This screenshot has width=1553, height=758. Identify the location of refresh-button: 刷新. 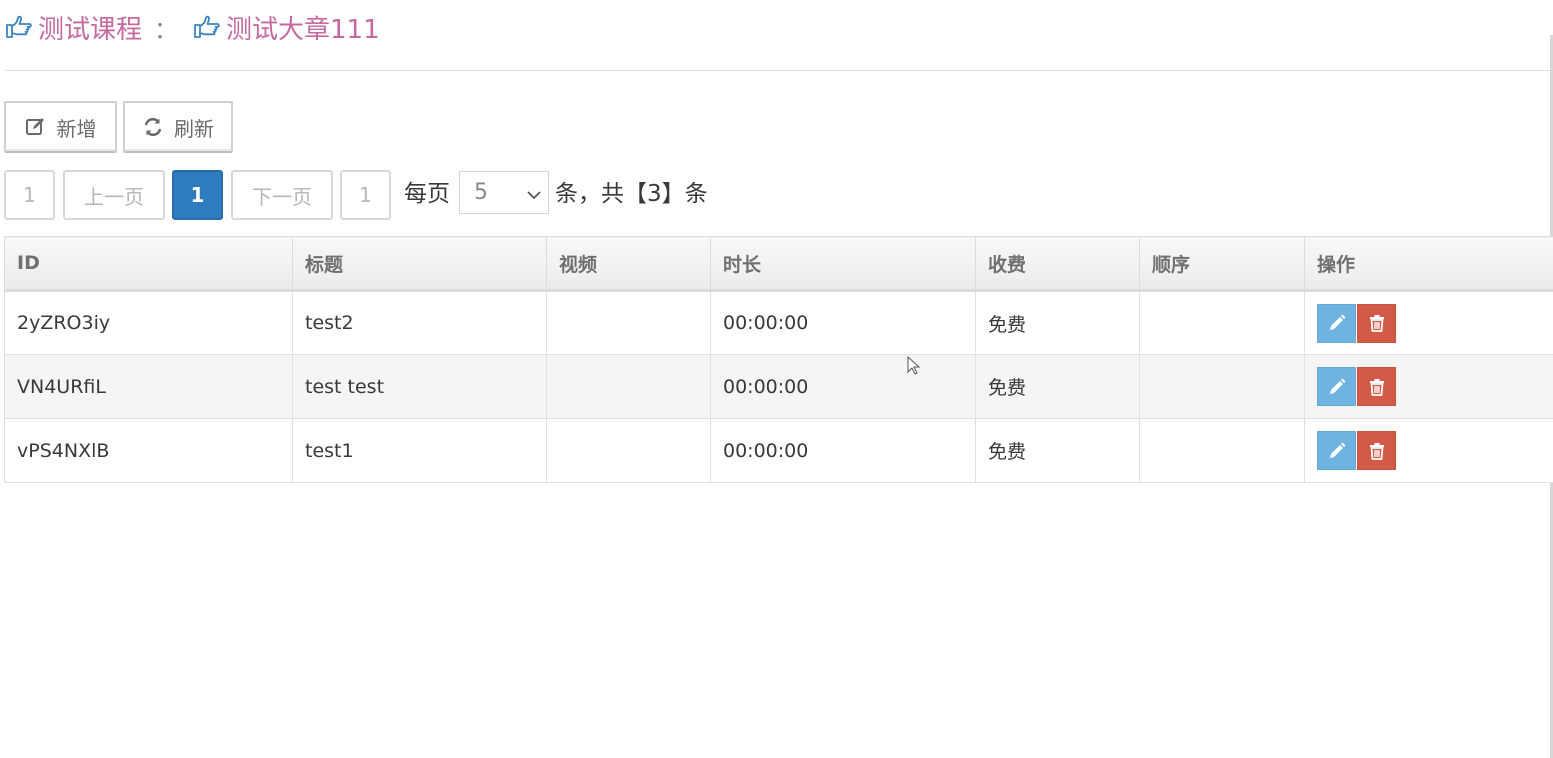
(178, 127).